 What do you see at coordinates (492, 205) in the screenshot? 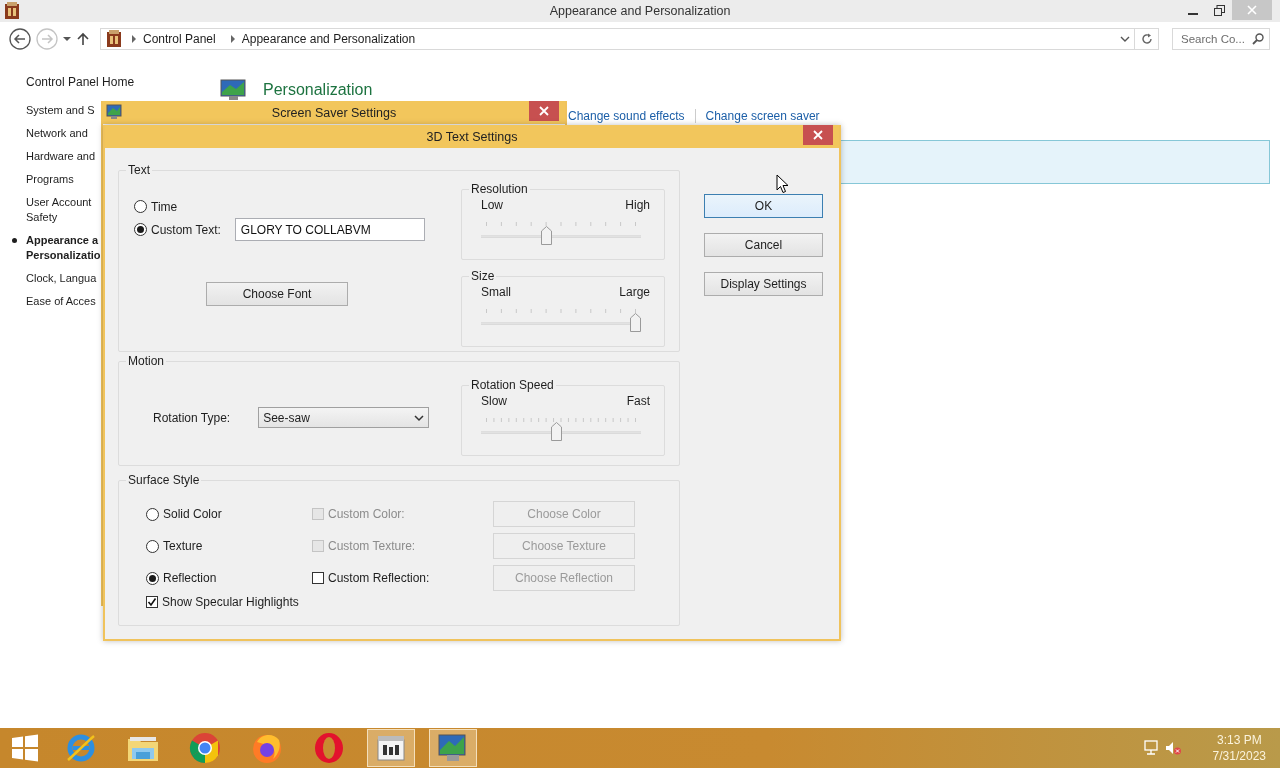
I see `slider-min-label: Low` at bounding box center [492, 205].